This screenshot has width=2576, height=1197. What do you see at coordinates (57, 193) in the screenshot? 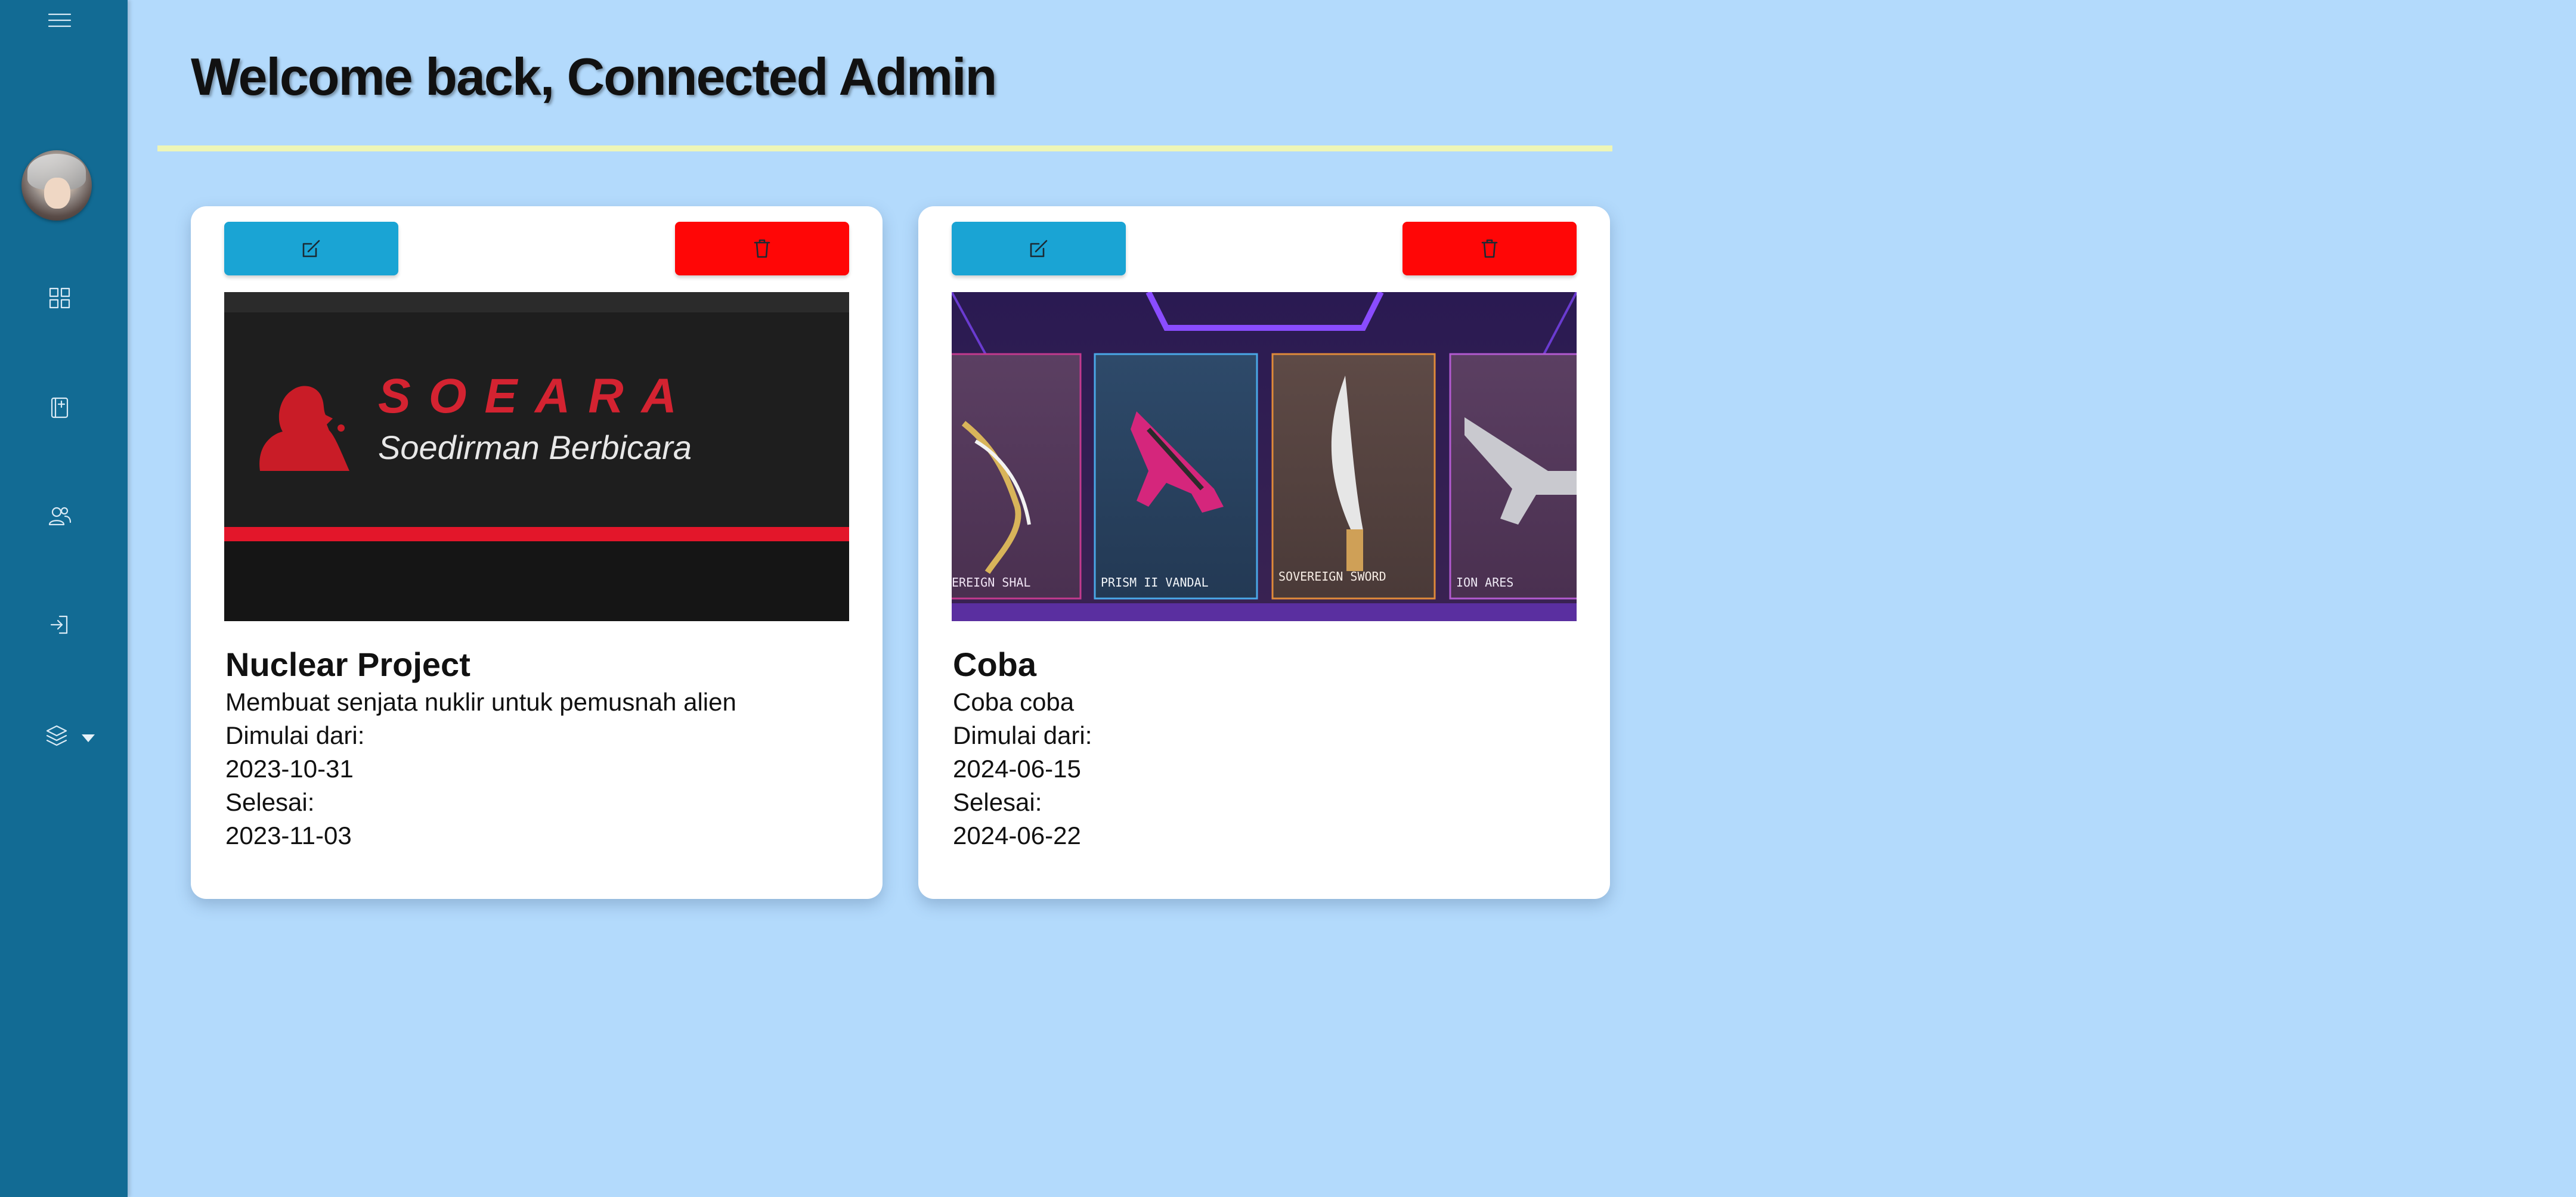
I see `avatar-face` at bounding box center [57, 193].